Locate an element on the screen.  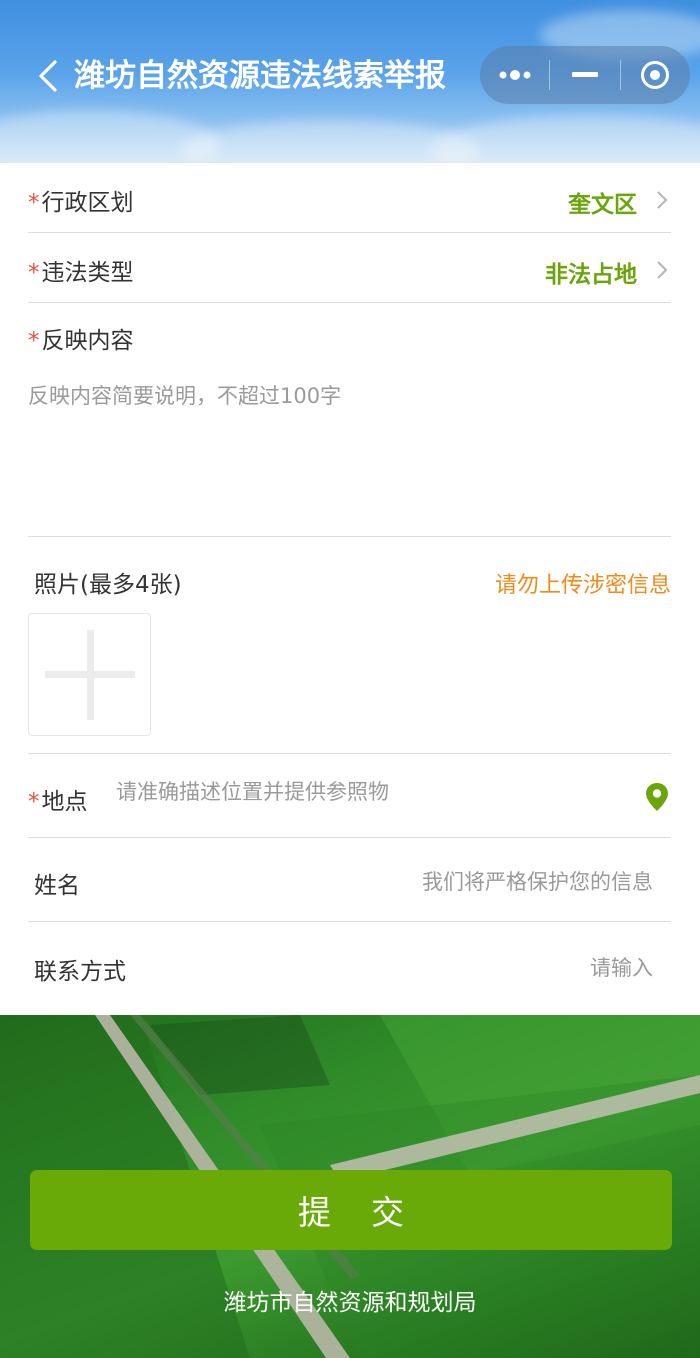
navigation-bar: 潍坊自然资源违法线索举报 is located at coordinates (350, 81).